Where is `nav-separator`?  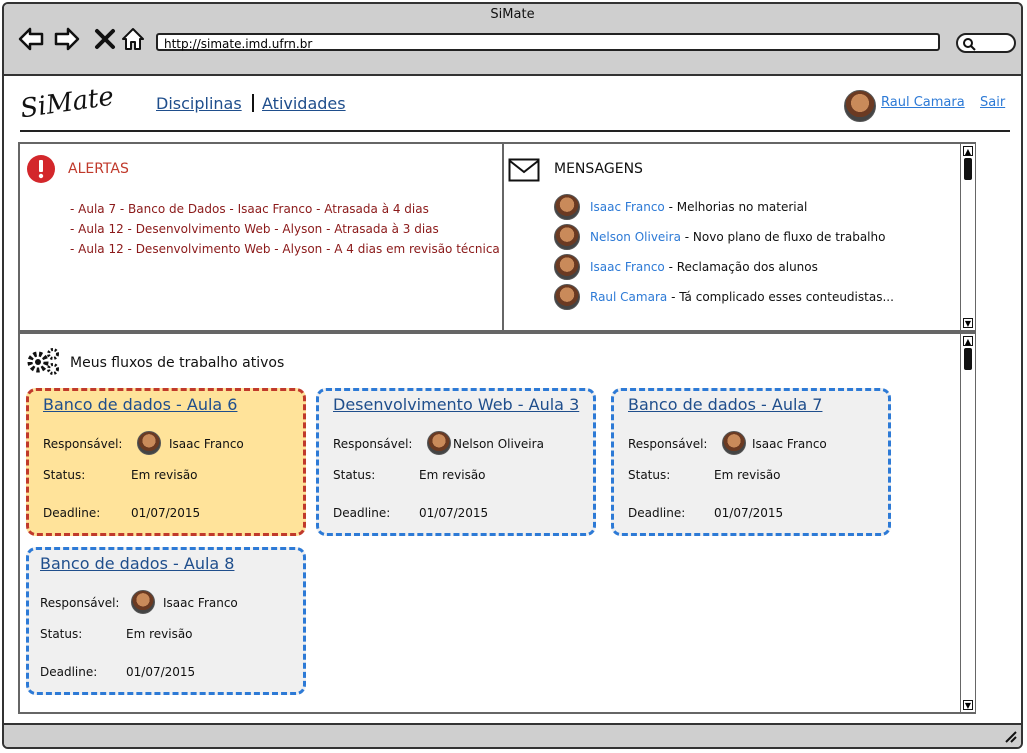 nav-separator is located at coordinates (253, 103).